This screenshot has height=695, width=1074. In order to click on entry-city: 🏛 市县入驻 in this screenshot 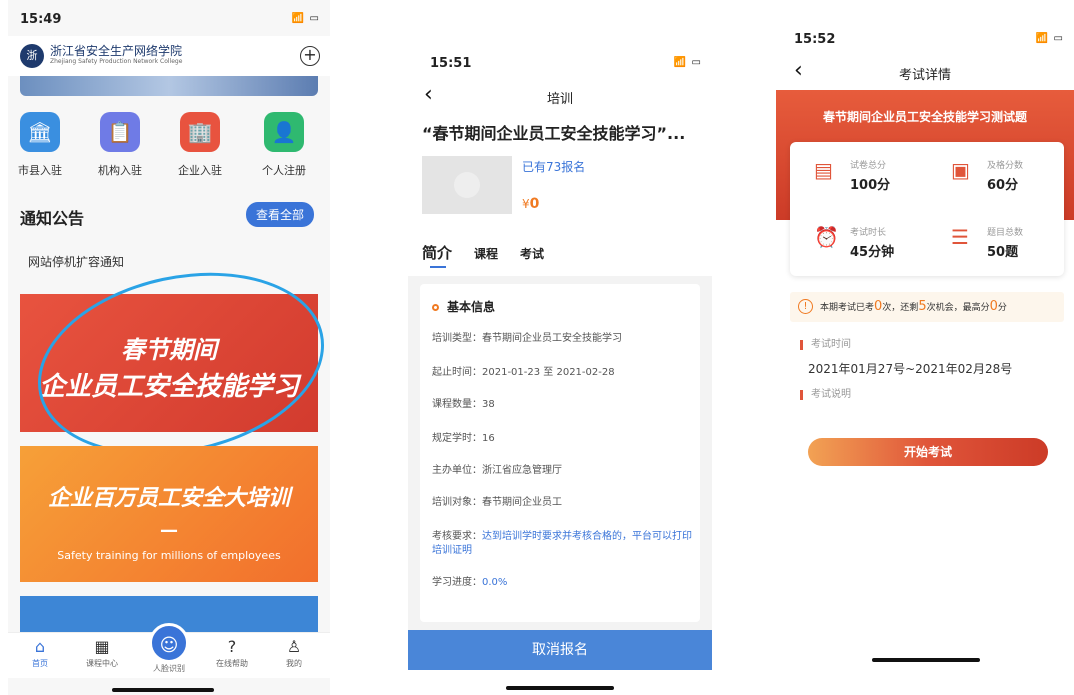, I will do `click(40, 145)`.